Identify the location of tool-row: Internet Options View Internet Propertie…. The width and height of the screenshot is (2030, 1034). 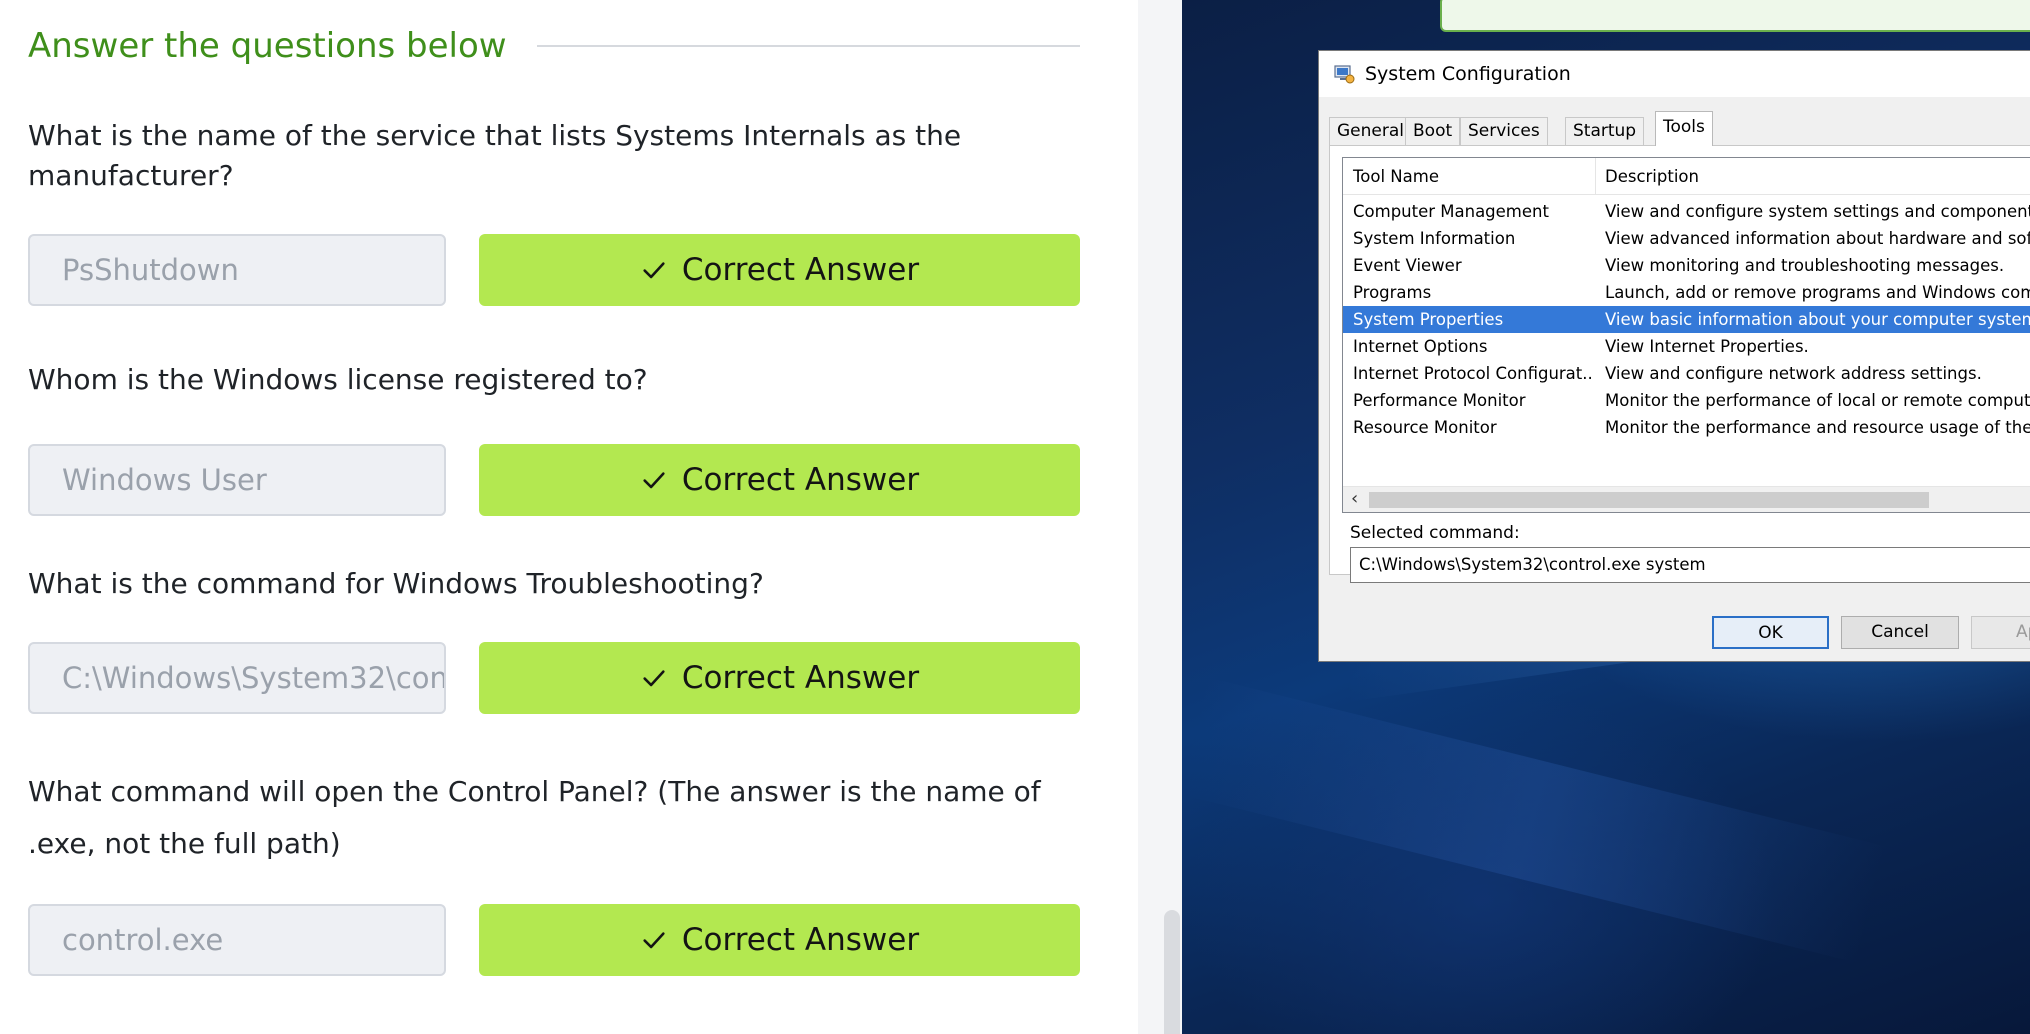
(1686, 346).